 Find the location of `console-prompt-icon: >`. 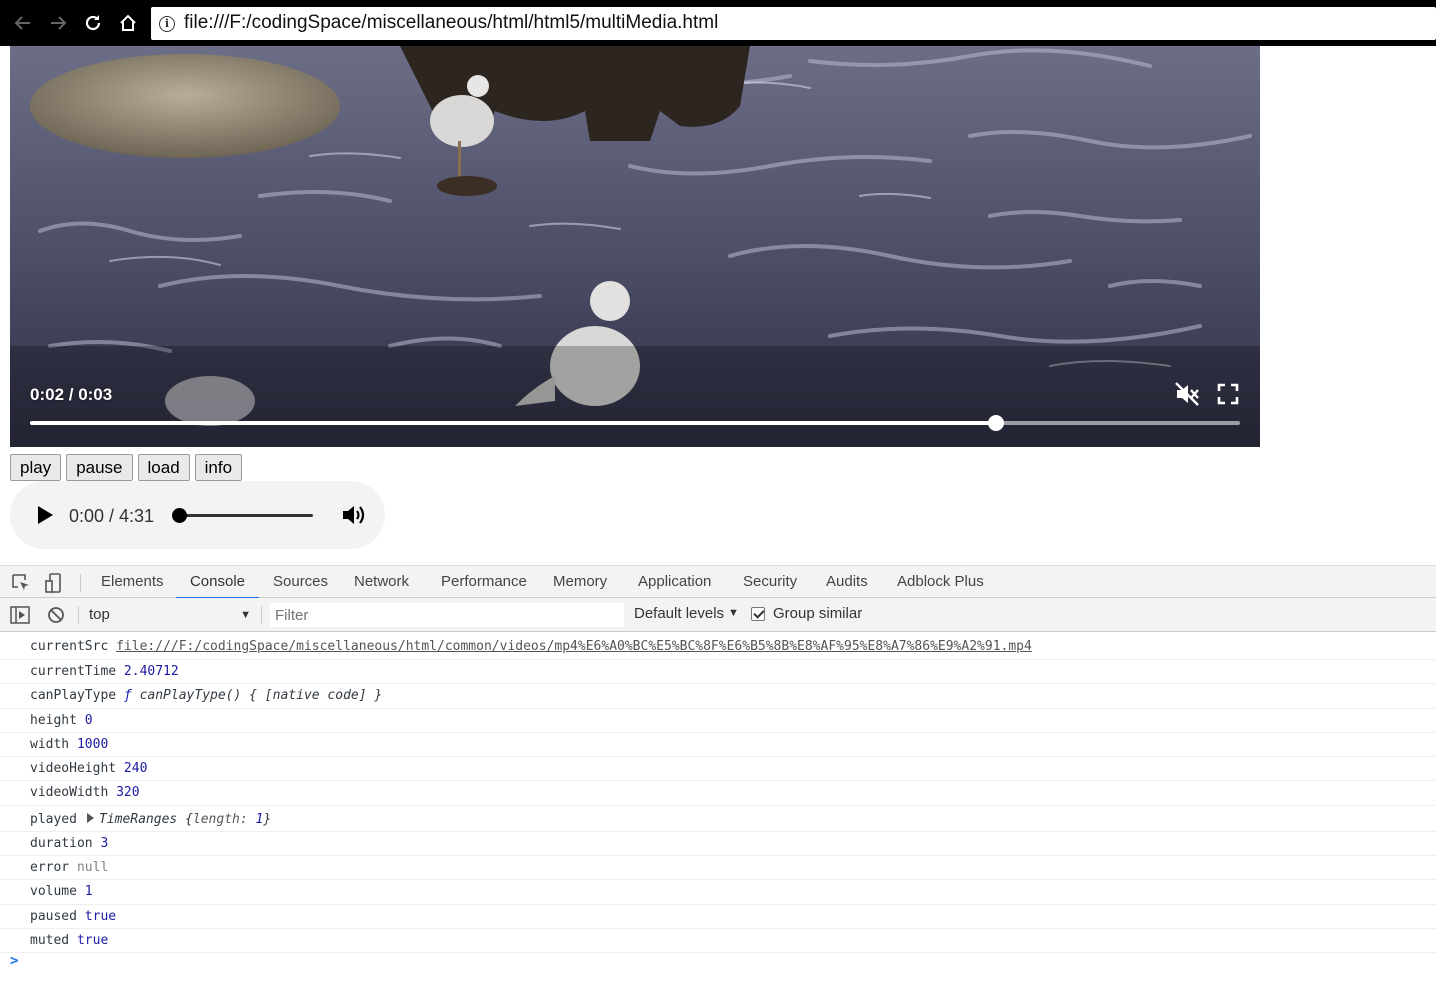

console-prompt-icon: > is located at coordinates (14, 961).